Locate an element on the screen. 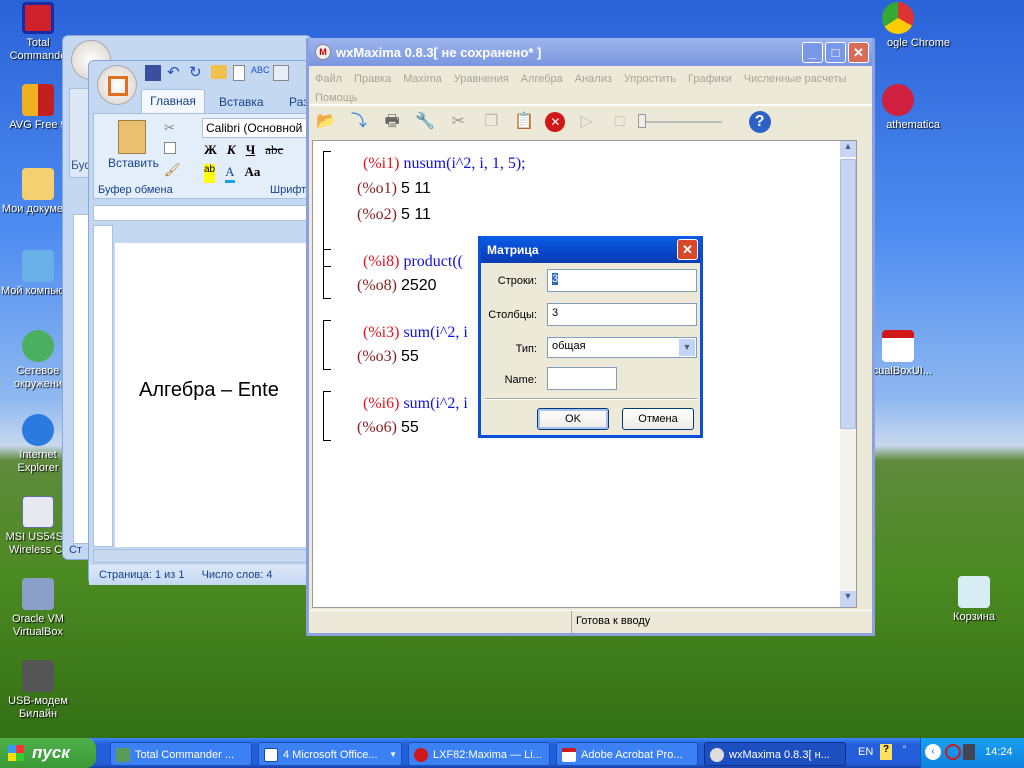 The width and height of the screenshot is (1024, 768). show-hidden-icons-button: ‹ is located at coordinates (933, 752).